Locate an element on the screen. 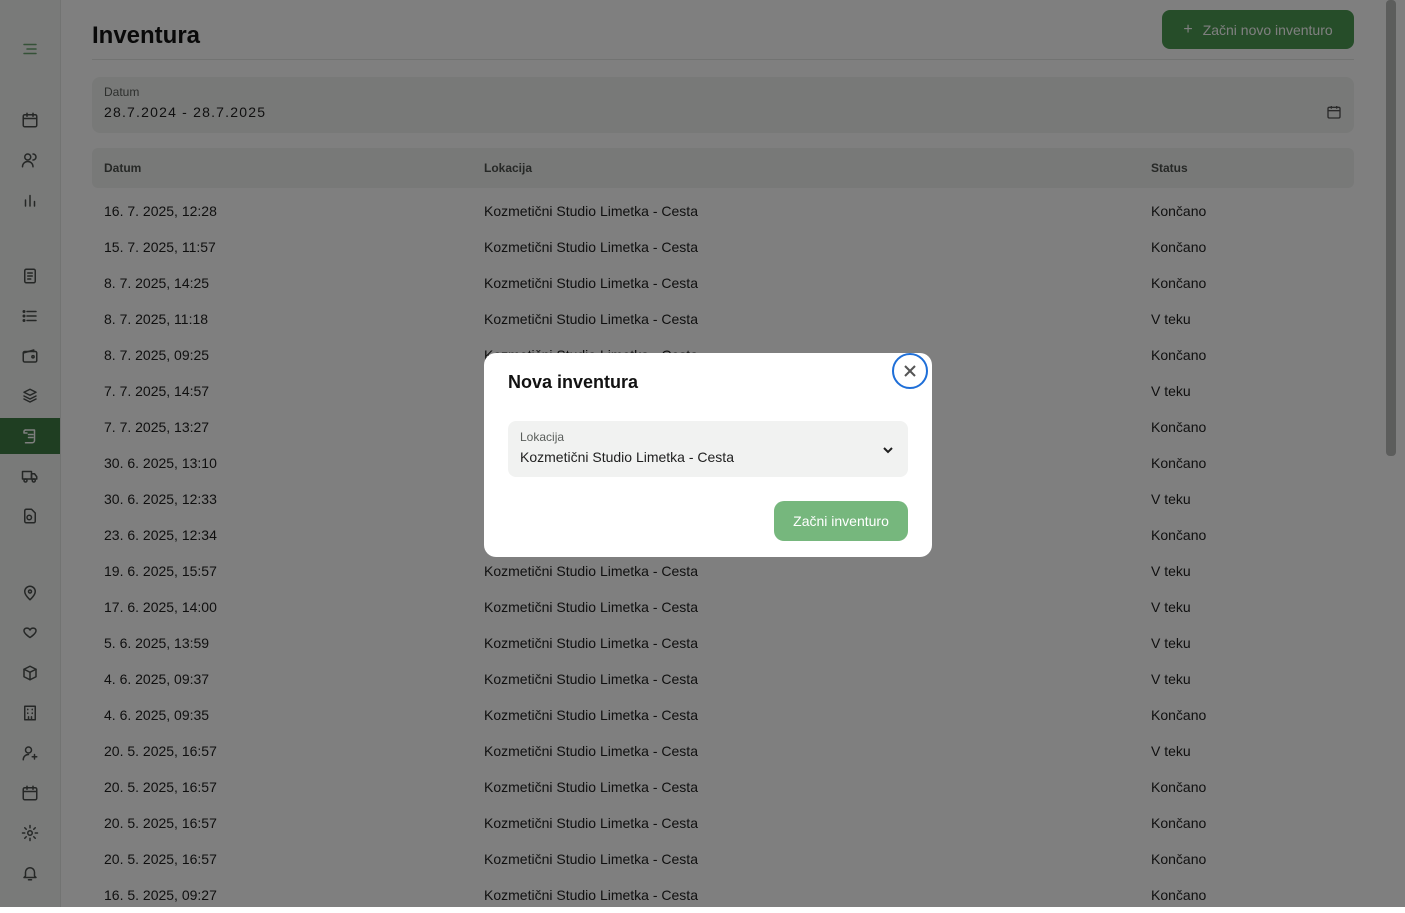  close-icon is located at coordinates (910, 371).